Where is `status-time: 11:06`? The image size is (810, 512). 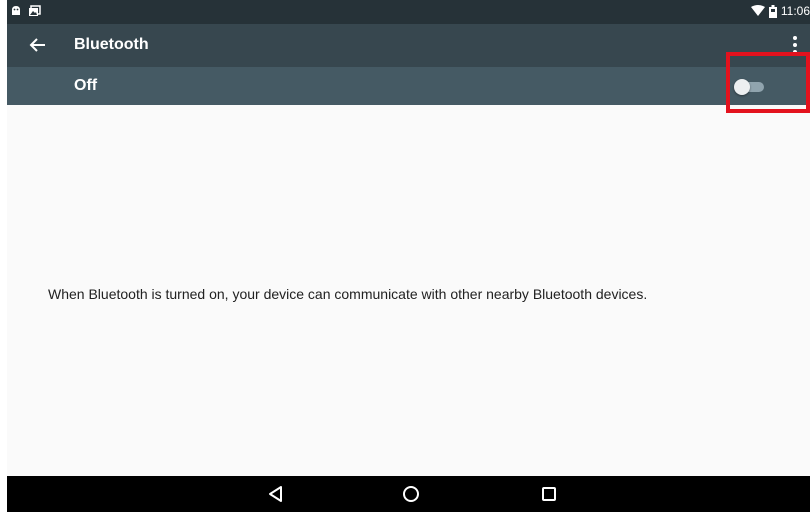
status-time: 11:06 is located at coordinates (795, 11).